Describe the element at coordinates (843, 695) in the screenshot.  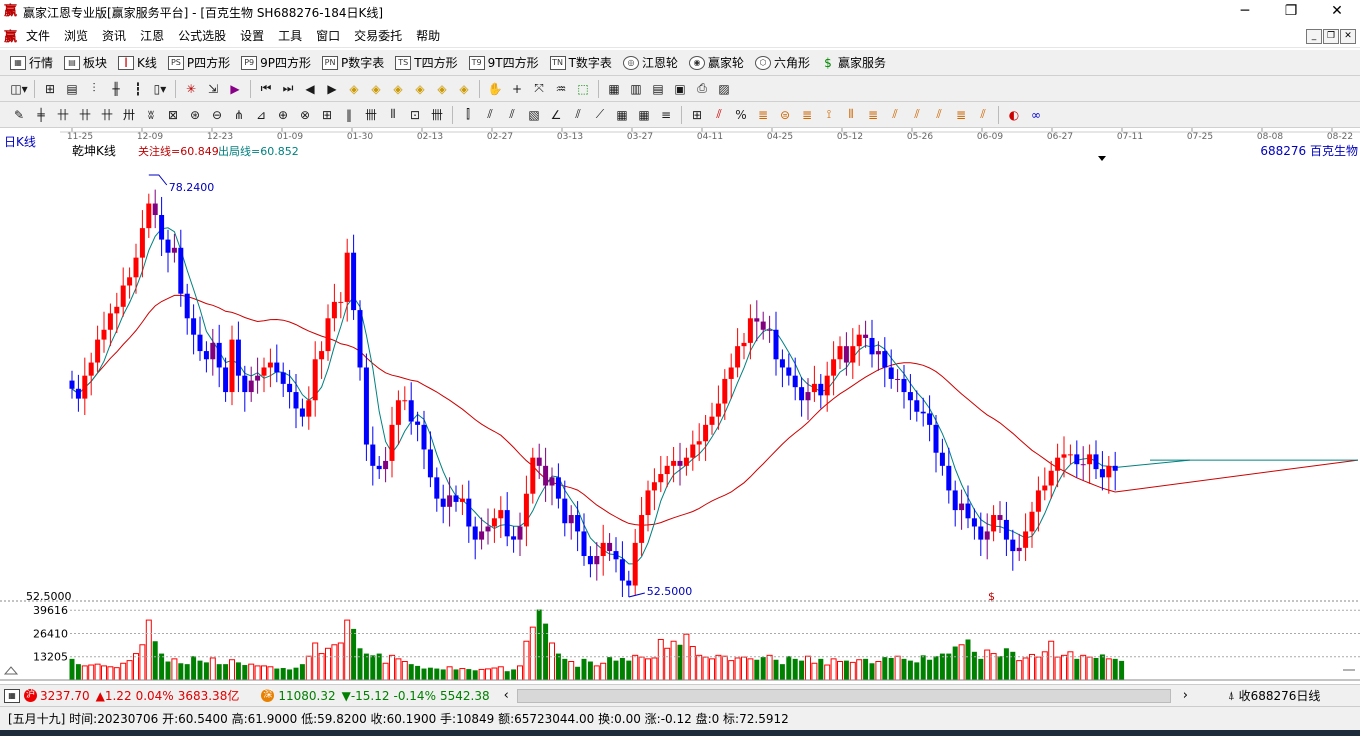
I see `horizontal-scrollbar` at that location.